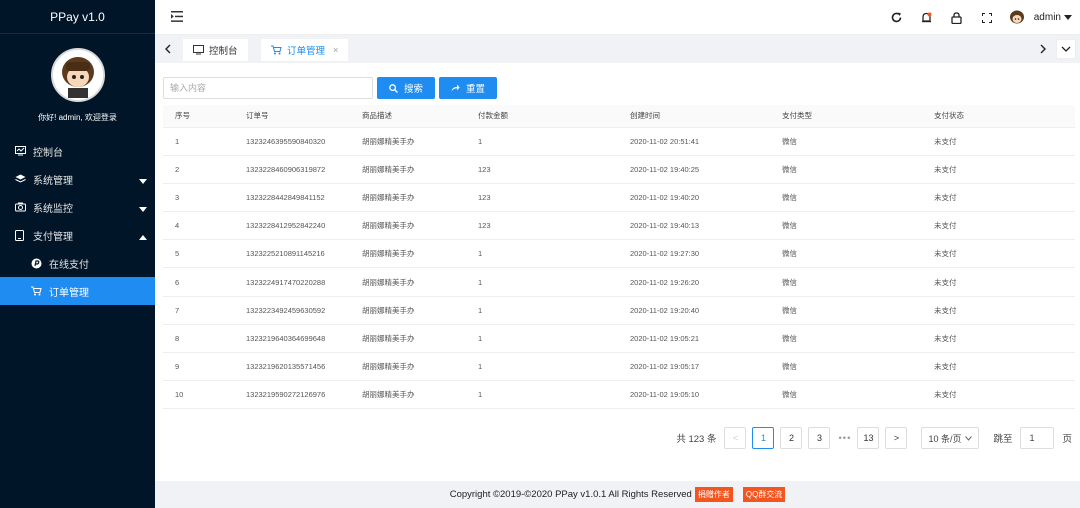 Image resolution: width=1080 pixels, height=508 pixels. What do you see at coordinates (694, 339) in the screenshot?
I see `cell-created-time: 2020-11-02 19:05:21` at bounding box center [694, 339].